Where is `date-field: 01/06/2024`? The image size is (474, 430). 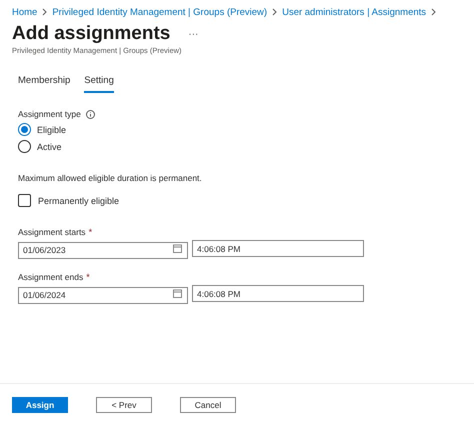 date-field: 01/06/2024 is located at coordinates (103, 295).